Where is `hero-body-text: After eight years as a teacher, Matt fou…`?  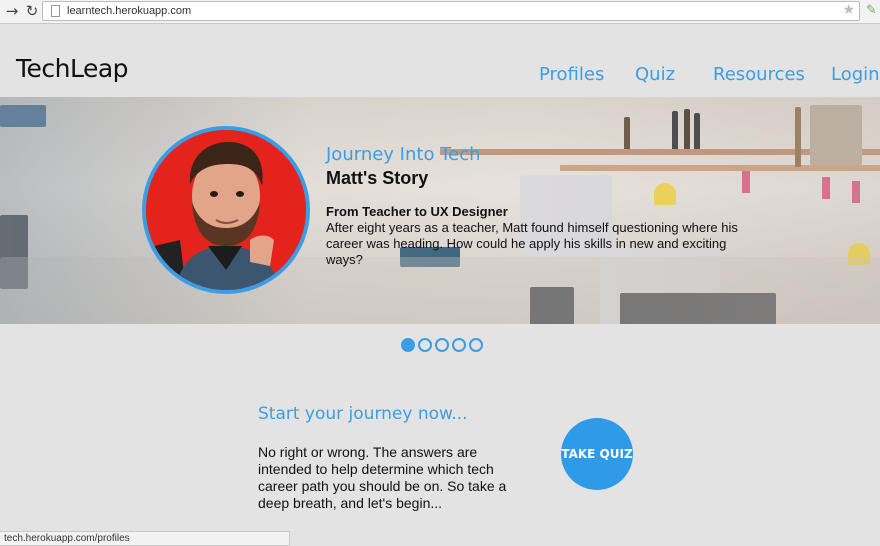 hero-body-text: After eight years as a teacher, Matt fou… is located at coordinates (532, 243).